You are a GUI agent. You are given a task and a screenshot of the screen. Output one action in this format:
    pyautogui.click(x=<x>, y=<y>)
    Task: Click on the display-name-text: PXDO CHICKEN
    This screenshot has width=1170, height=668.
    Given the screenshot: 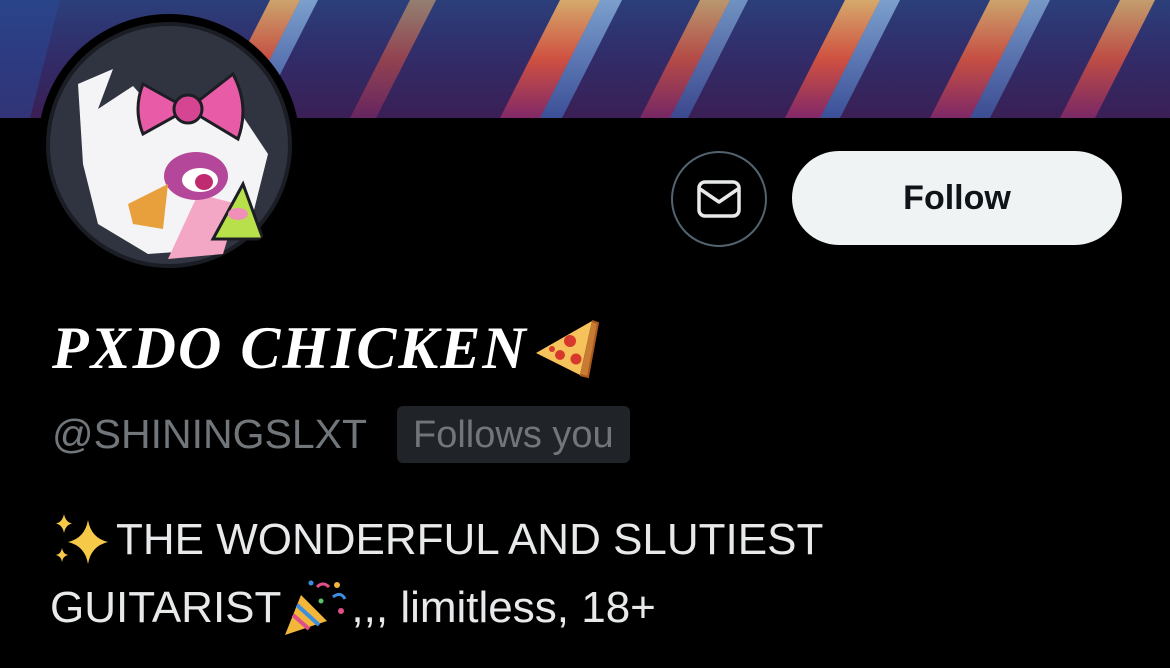 What is the action you would take?
    pyautogui.click(x=290, y=347)
    